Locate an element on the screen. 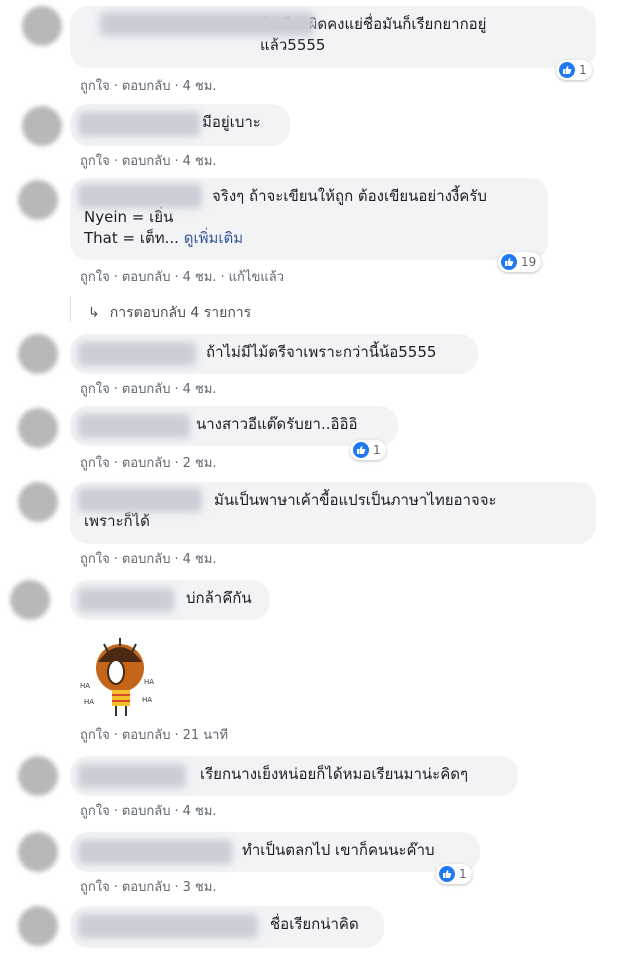 This screenshot has height=959, width=640. thread-line is located at coordinates (70, 309).